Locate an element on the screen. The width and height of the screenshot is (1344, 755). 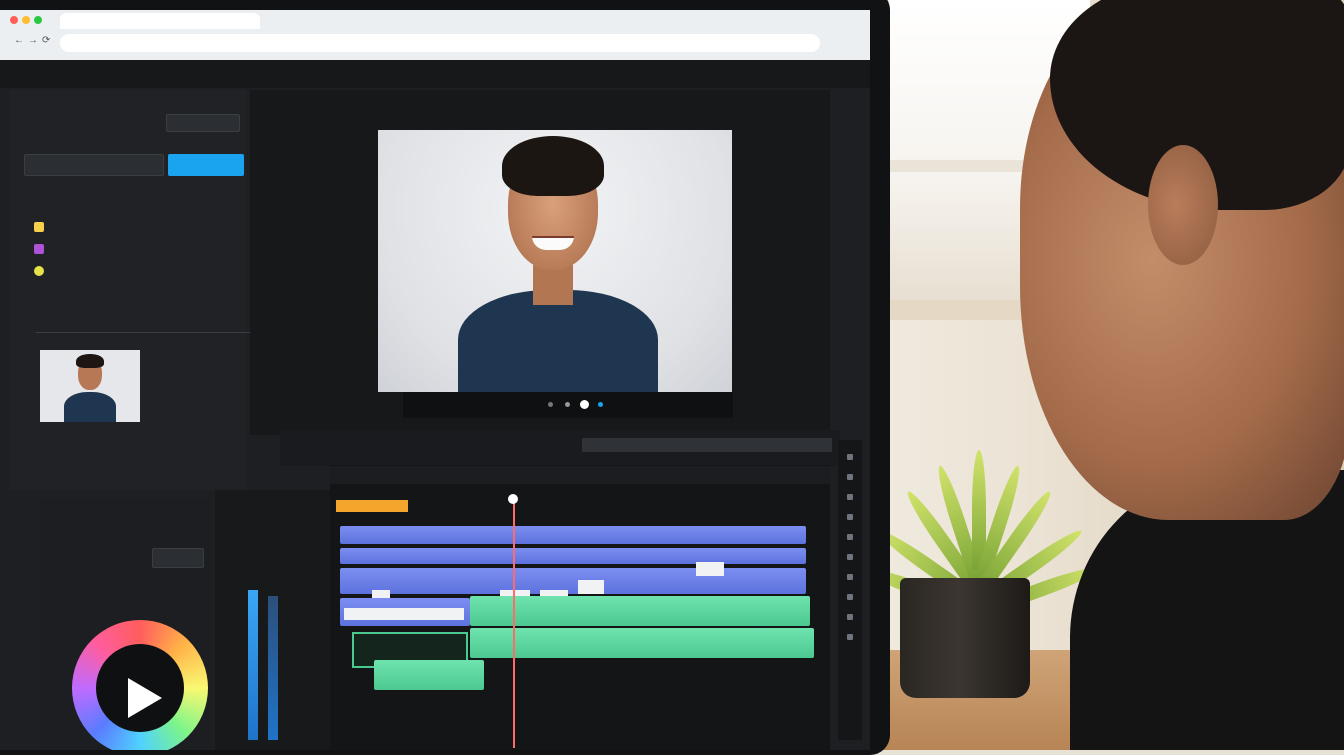
timeline-ruler is located at coordinates (580, 475).